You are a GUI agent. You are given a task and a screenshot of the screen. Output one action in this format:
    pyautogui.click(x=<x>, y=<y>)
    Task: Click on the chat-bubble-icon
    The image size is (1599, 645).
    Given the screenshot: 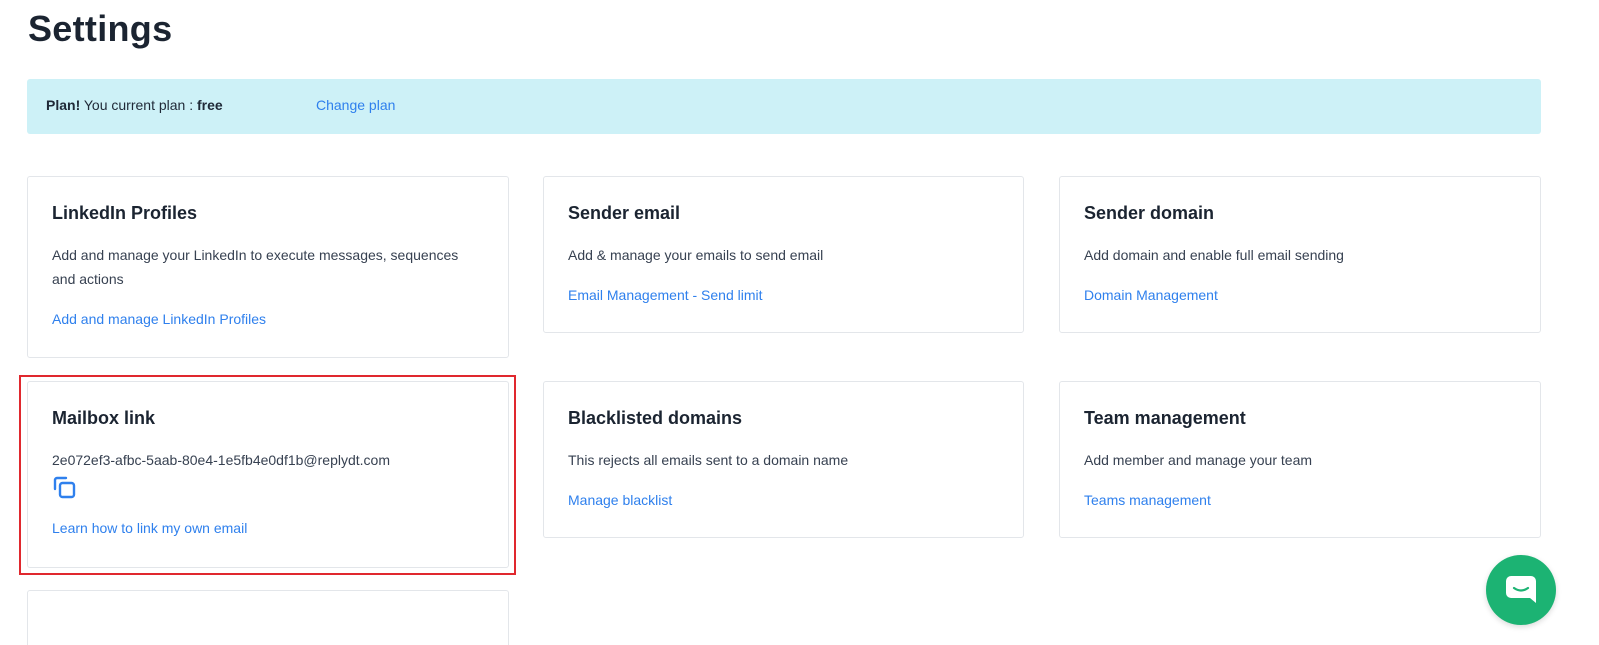 What is the action you would take?
    pyautogui.click(x=1521, y=589)
    